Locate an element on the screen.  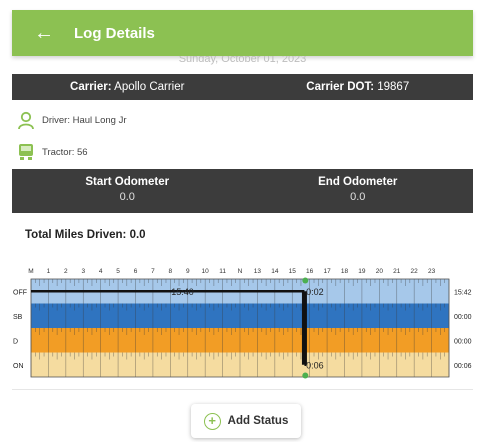
time-annotation: 0:06 is located at coordinates (315, 365).